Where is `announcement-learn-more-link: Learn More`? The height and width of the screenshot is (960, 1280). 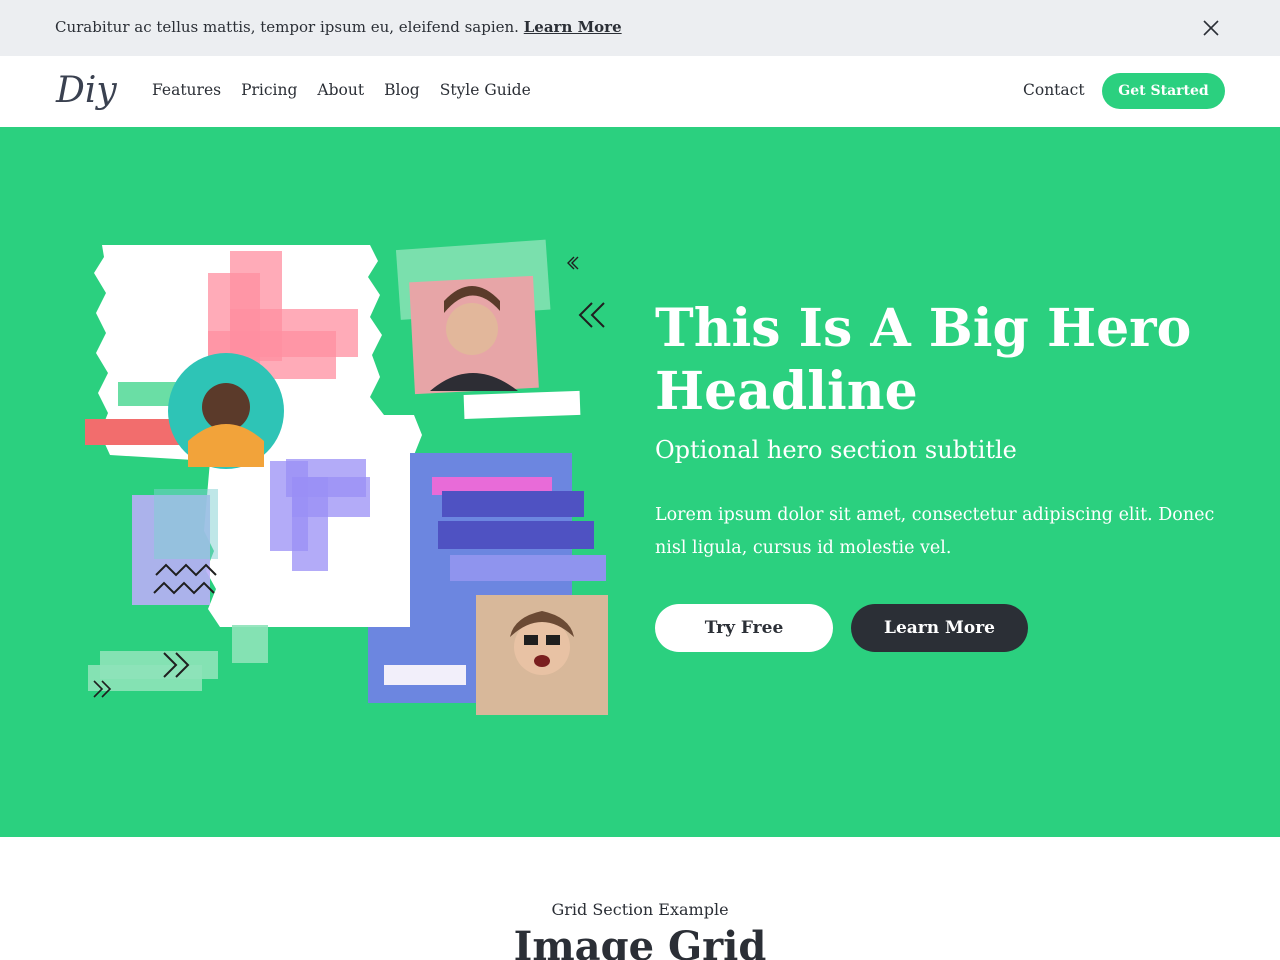 announcement-learn-more-link: Learn More is located at coordinates (573, 27).